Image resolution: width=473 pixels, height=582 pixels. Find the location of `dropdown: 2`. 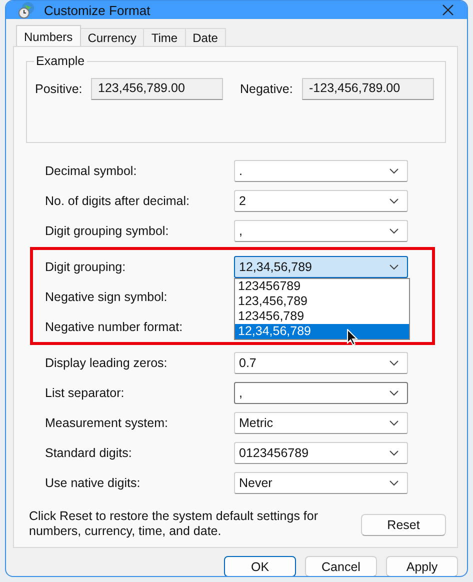

dropdown: 2 is located at coordinates (321, 201).